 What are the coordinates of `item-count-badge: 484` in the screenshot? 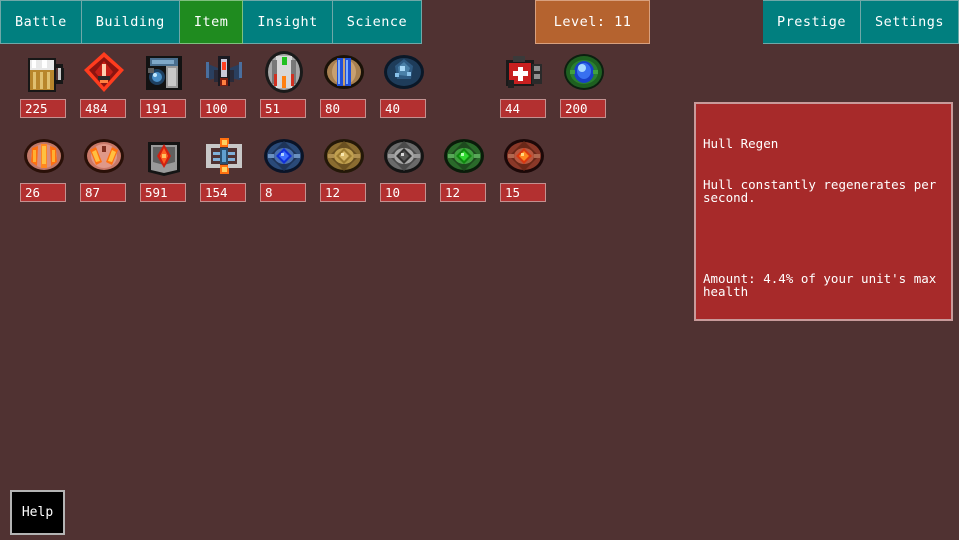 It's located at (103, 108).